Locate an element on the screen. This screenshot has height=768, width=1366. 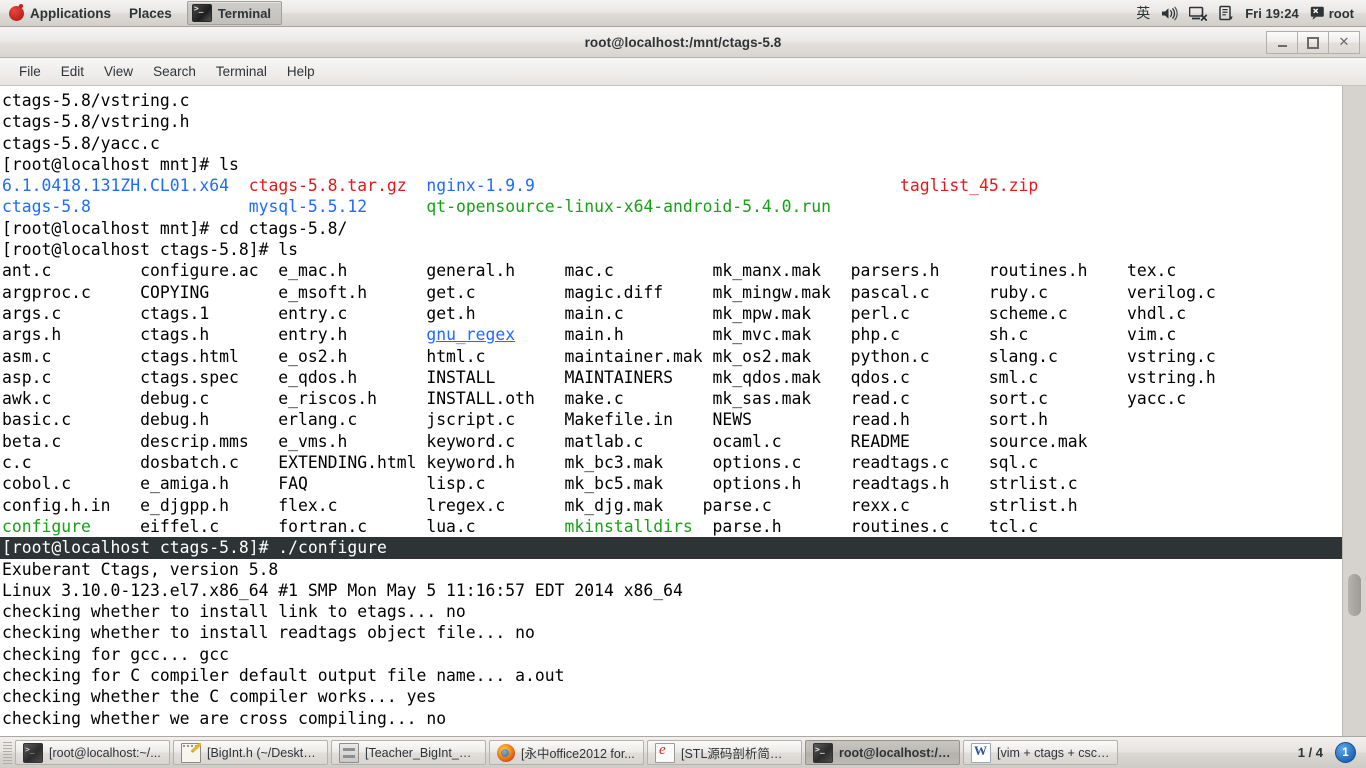
text-editor-icon is located at coordinates (191, 752).